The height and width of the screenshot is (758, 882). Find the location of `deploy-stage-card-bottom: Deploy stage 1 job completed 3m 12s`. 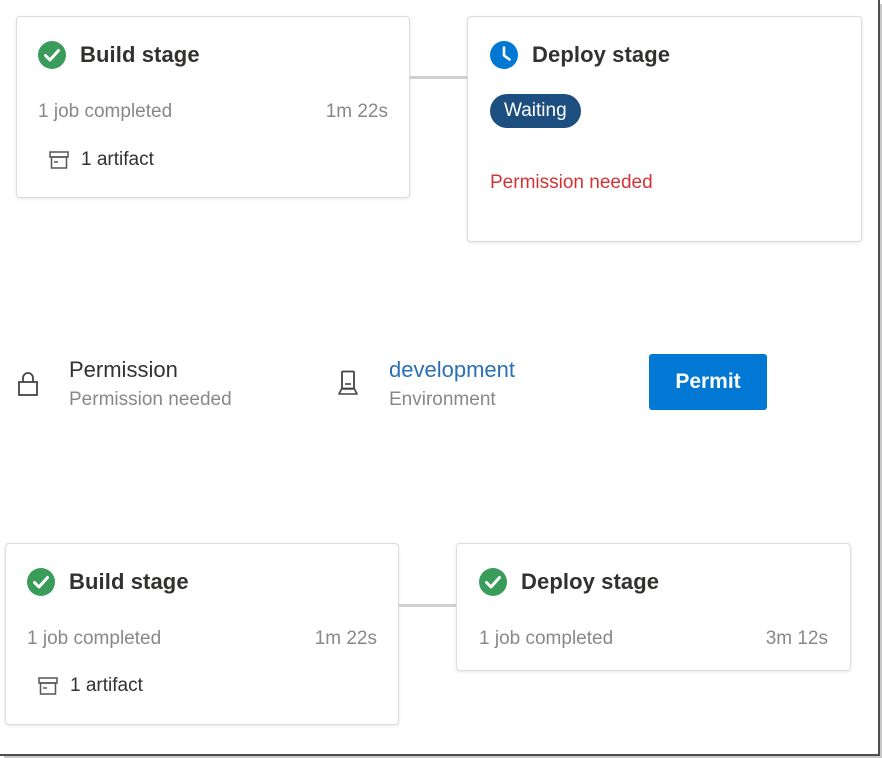

deploy-stage-card-bottom: Deploy stage 1 job completed 3m 12s is located at coordinates (653, 607).